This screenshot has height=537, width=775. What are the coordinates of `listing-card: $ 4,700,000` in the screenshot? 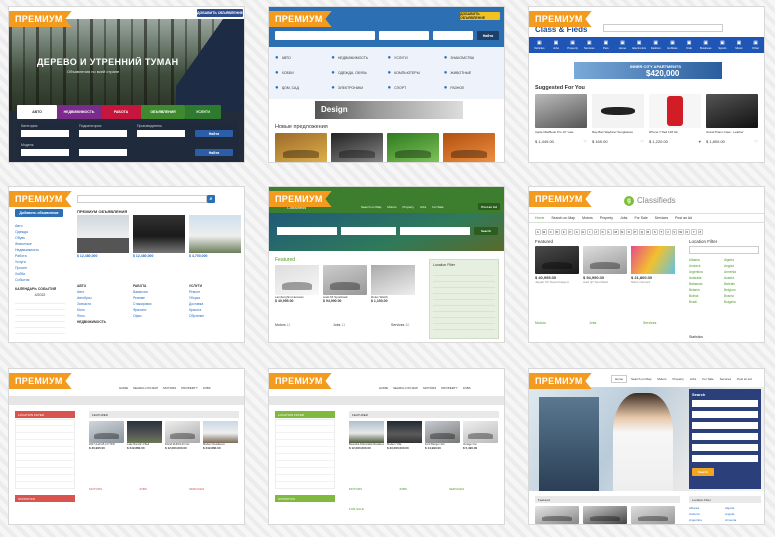 It's located at (215, 236).